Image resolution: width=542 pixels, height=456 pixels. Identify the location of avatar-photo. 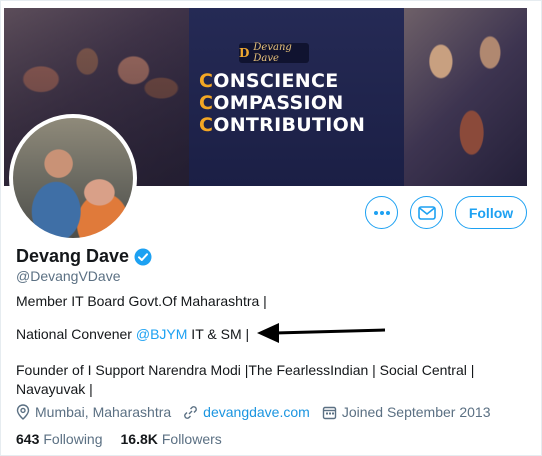
(73, 178).